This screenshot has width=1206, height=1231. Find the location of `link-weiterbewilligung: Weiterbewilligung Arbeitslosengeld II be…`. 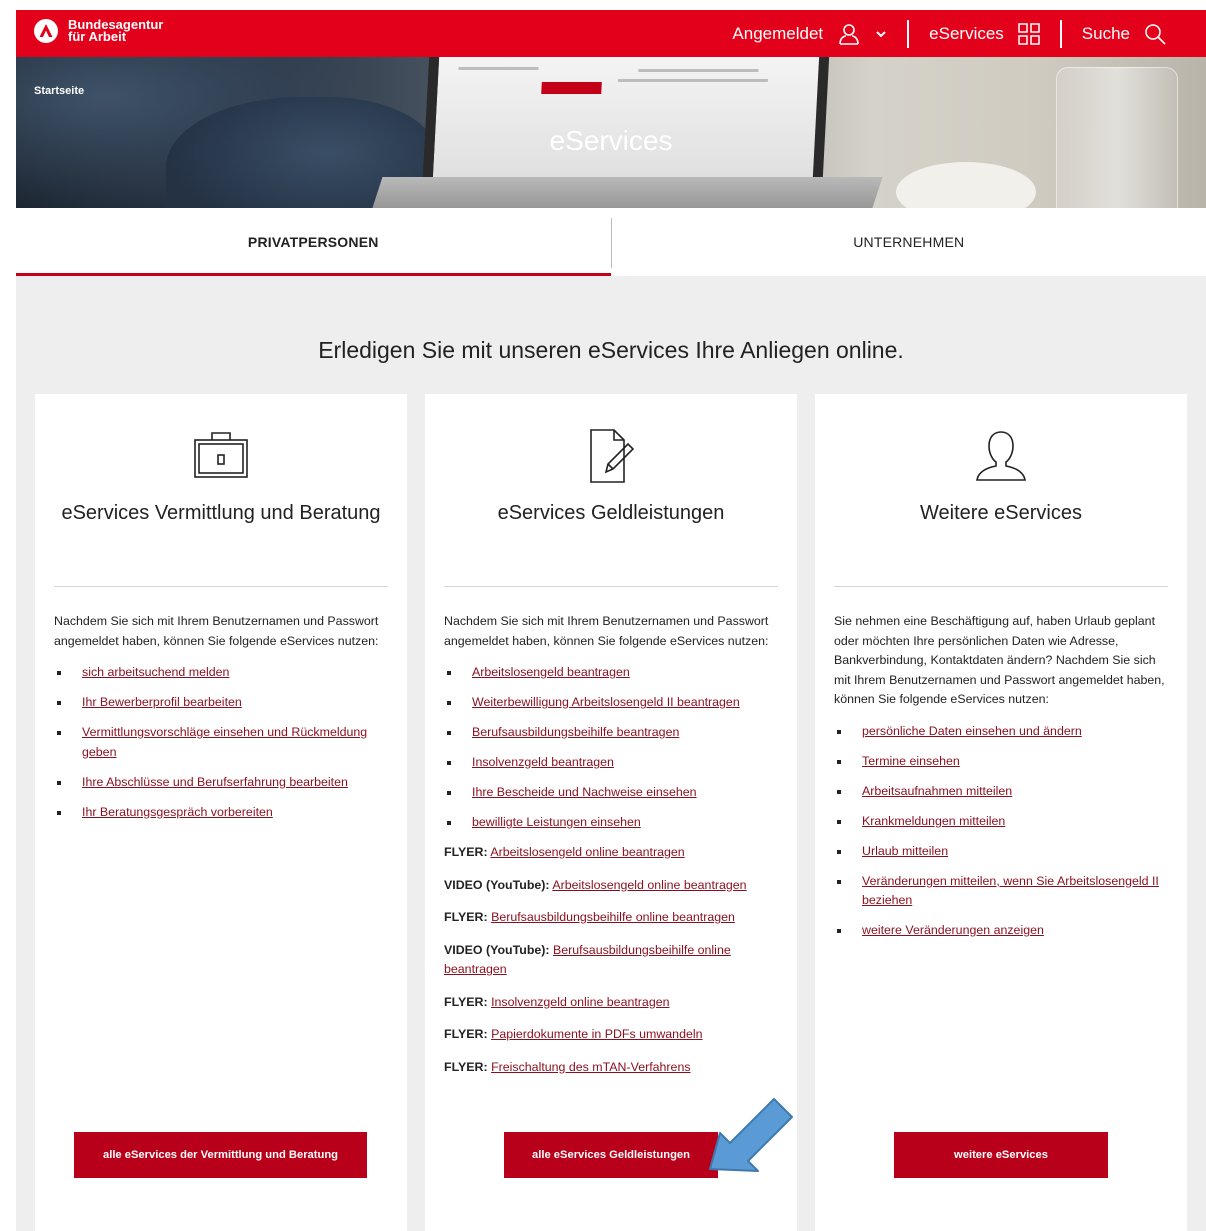

link-weiterbewilligung: Weiterbewilligung Arbeitslosengeld II be… is located at coordinates (606, 702).